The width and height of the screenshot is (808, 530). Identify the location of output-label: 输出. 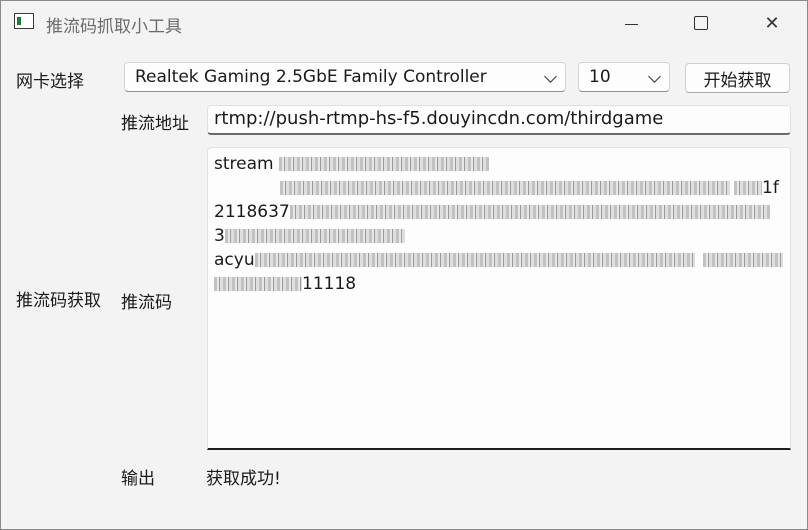
(138, 479).